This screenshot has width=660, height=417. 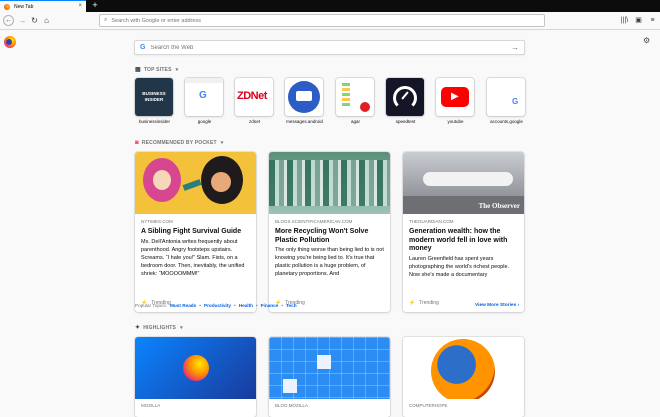 I want to click on site-tile: BUSINESS INSIDER, so click(x=154, y=97).